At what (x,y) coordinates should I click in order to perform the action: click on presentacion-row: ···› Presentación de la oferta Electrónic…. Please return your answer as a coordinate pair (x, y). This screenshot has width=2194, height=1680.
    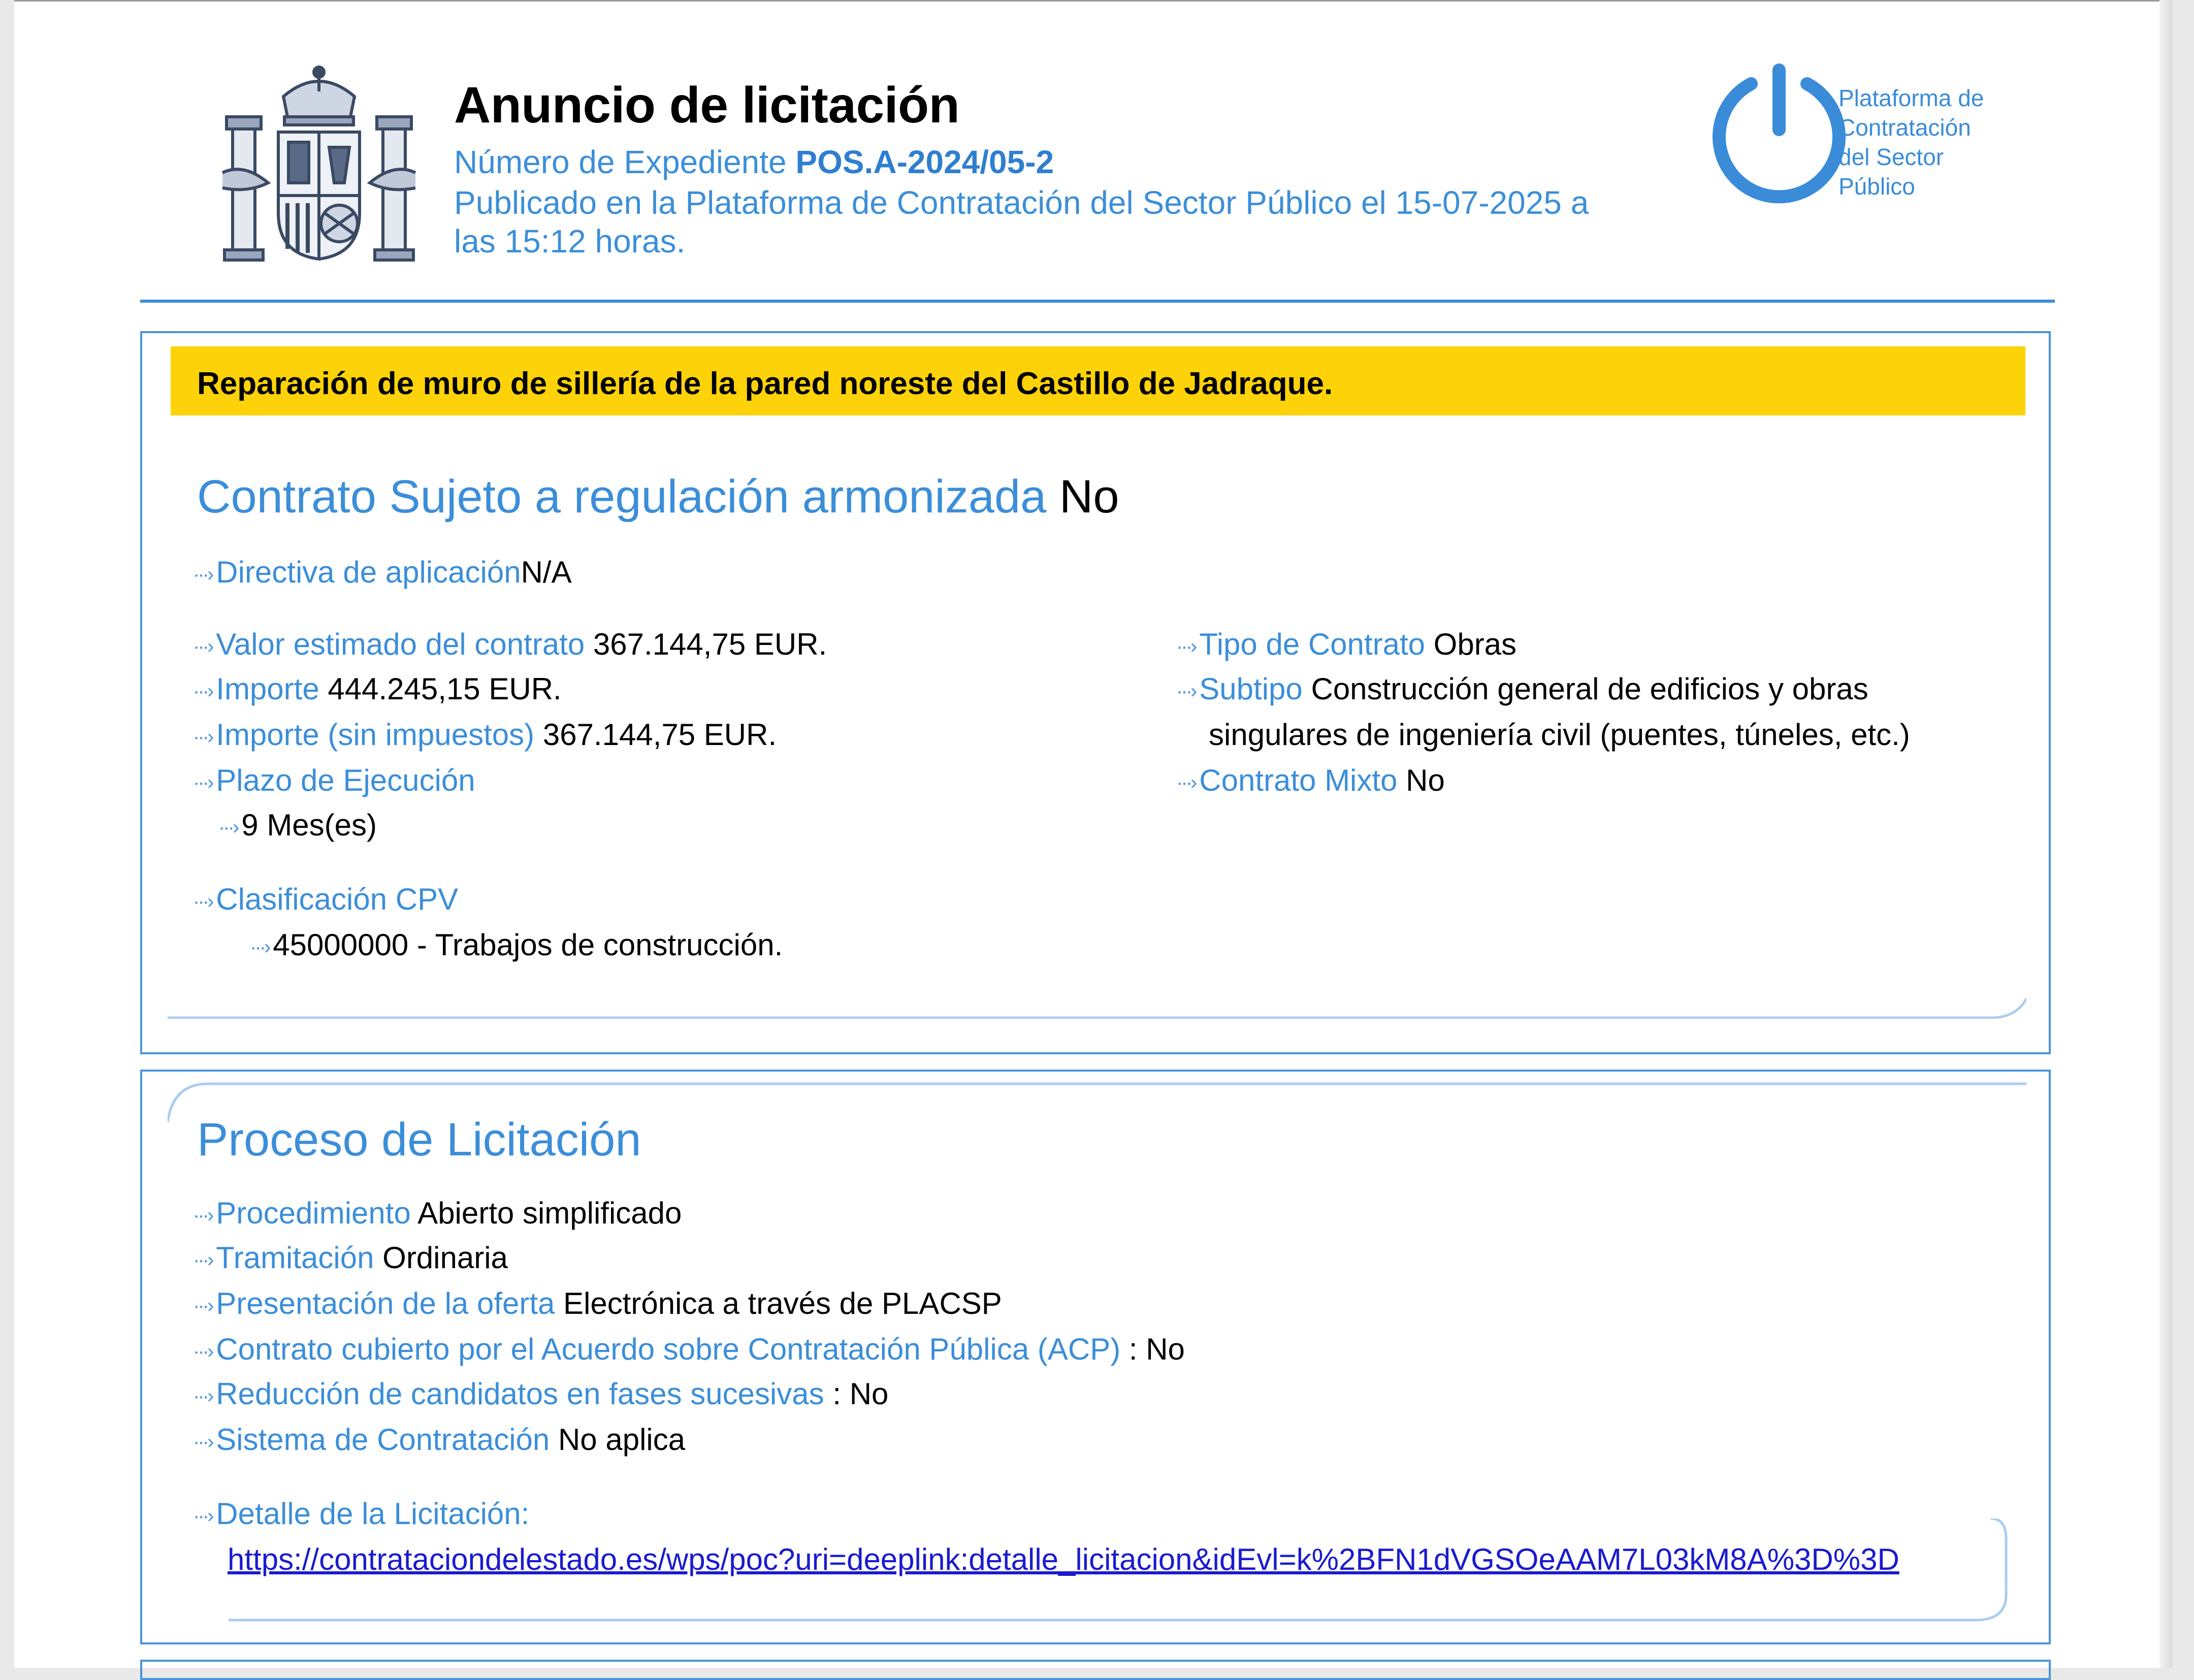
    Looking at the image, I should click on (598, 1303).